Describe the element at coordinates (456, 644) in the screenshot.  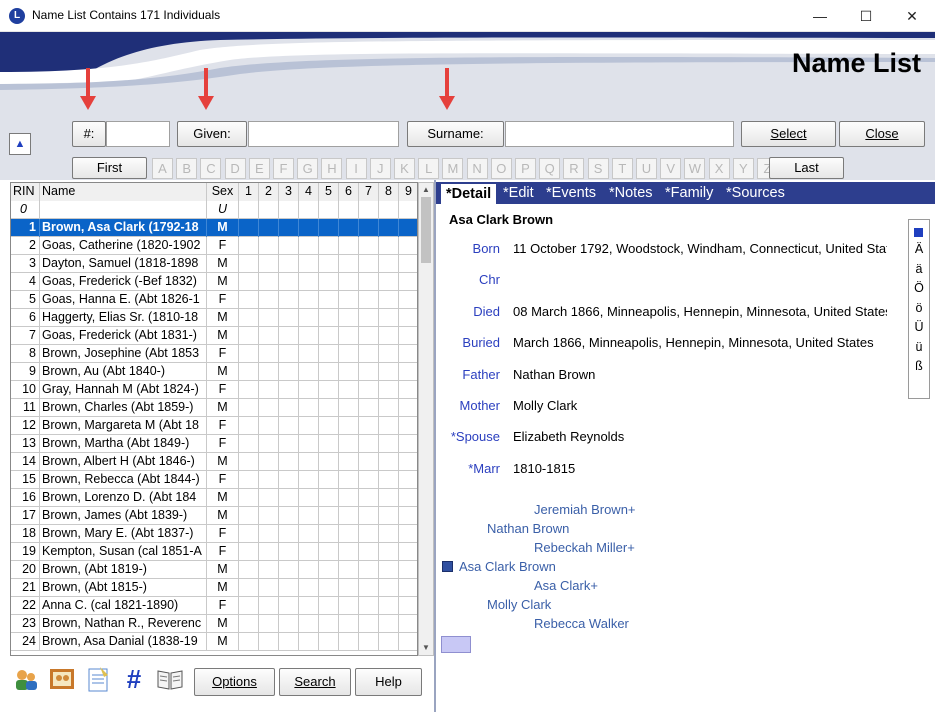
I see `color-swatch` at that location.